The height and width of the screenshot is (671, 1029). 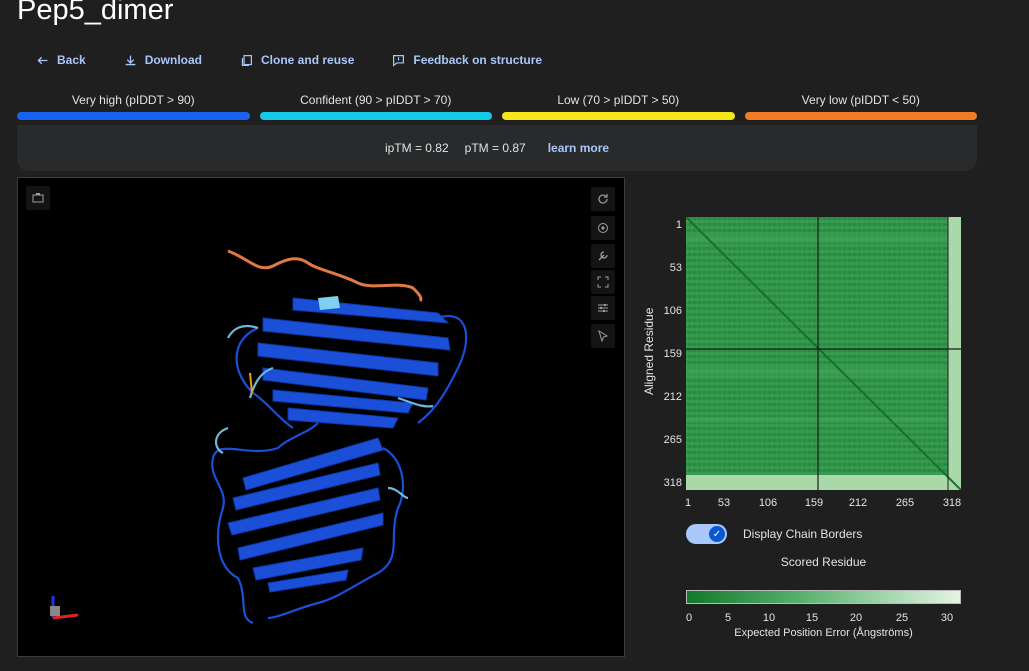 What do you see at coordinates (812, 618) in the screenshot?
I see `colorbar-tick: 15` at bounding box center [812, 618].